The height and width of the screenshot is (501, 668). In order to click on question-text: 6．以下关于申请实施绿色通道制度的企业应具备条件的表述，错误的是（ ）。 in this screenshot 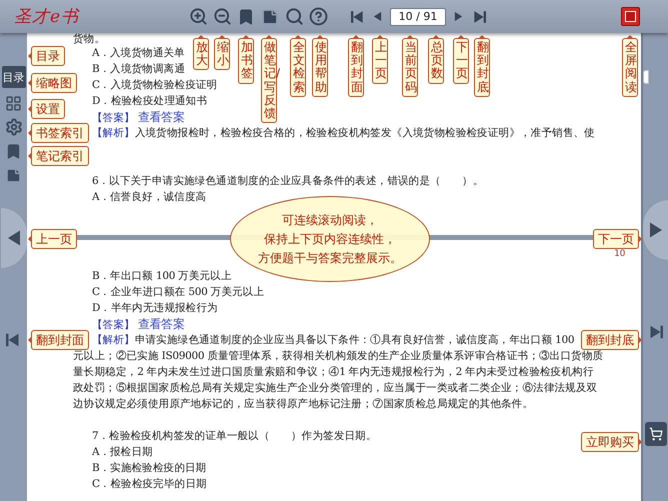, I will do `click(288, 181)`.